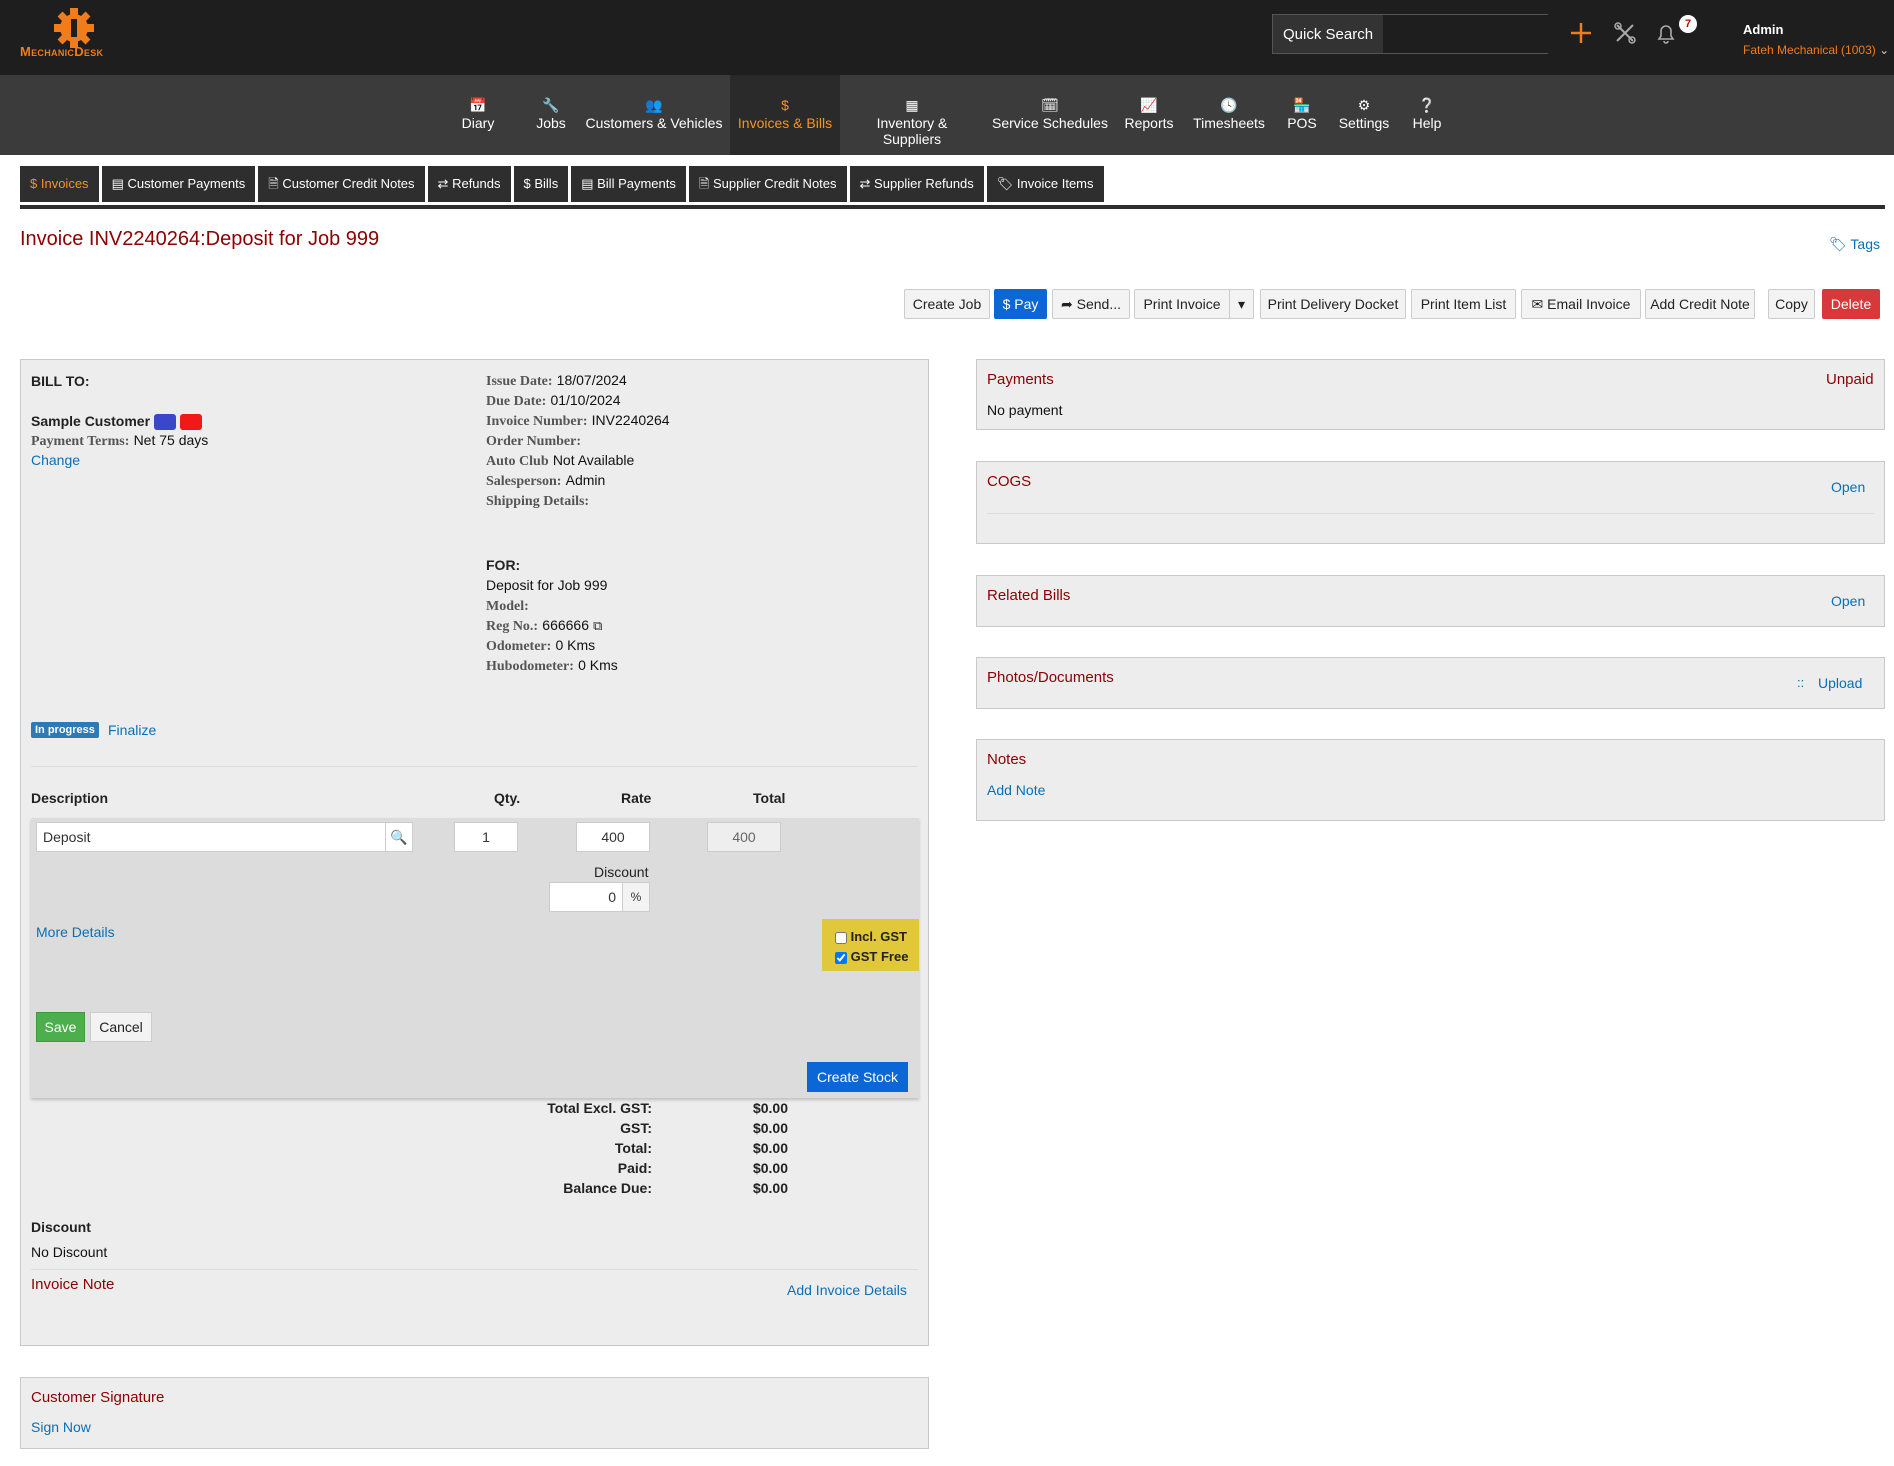 The height and width of the screenshot is (1466, 1894). What do you see at coordinates (841, 937) in the screenshot?
I see `incl-gst-checkbox` at bounding box center [841, 937].